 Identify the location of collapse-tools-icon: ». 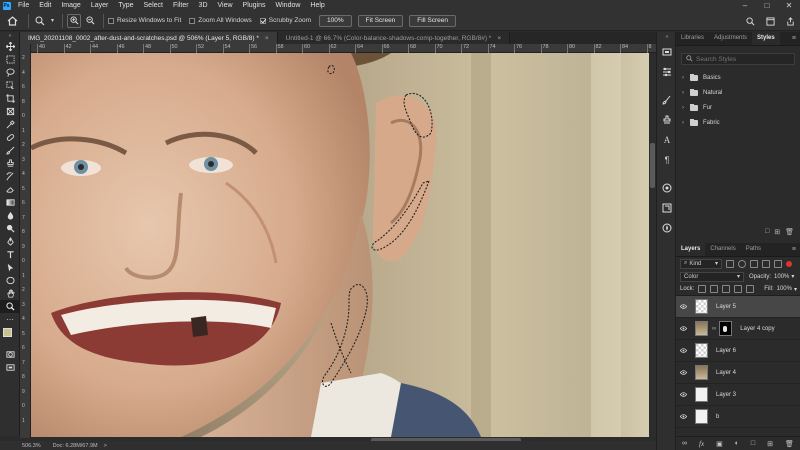
(10, 36).